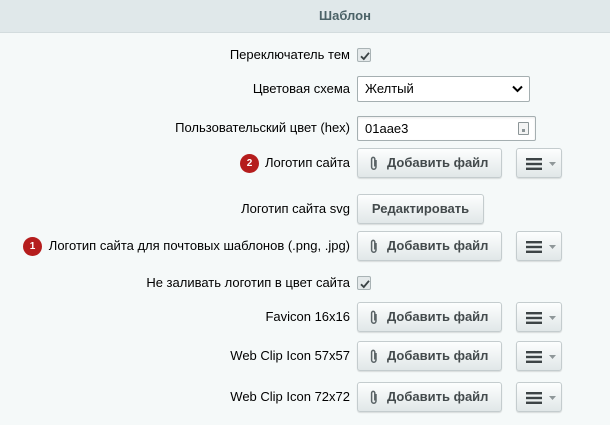  I want to click on webclip-57-label: Web Clip Icon 57x57, so click(290, 355).